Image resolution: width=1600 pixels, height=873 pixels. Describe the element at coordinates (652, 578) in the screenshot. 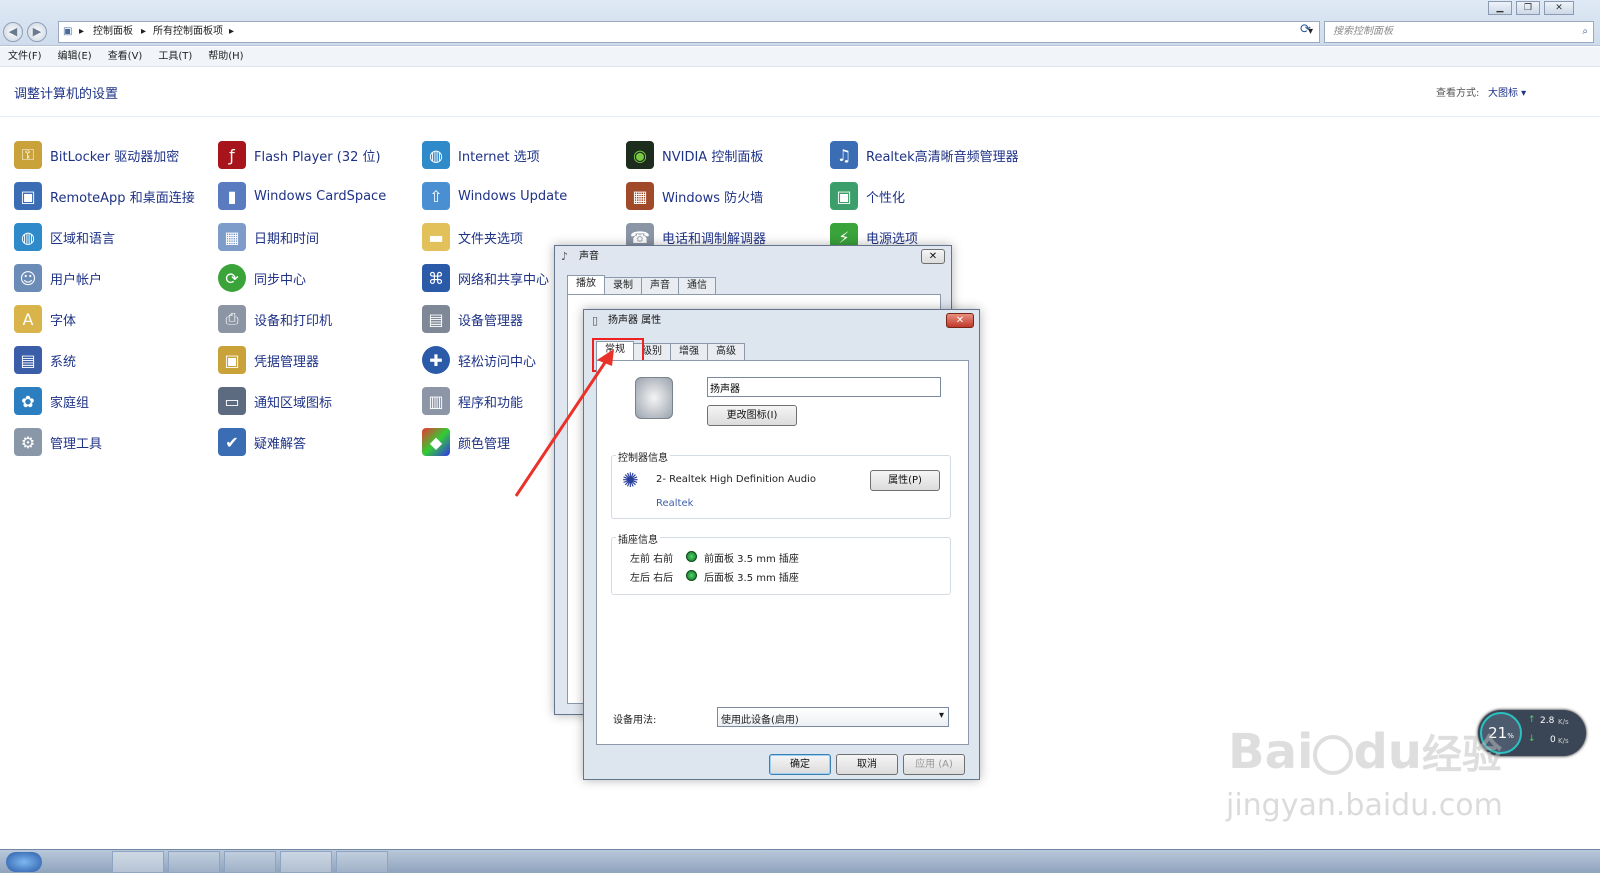

I see `jack-position: 左后 右后` at that location.